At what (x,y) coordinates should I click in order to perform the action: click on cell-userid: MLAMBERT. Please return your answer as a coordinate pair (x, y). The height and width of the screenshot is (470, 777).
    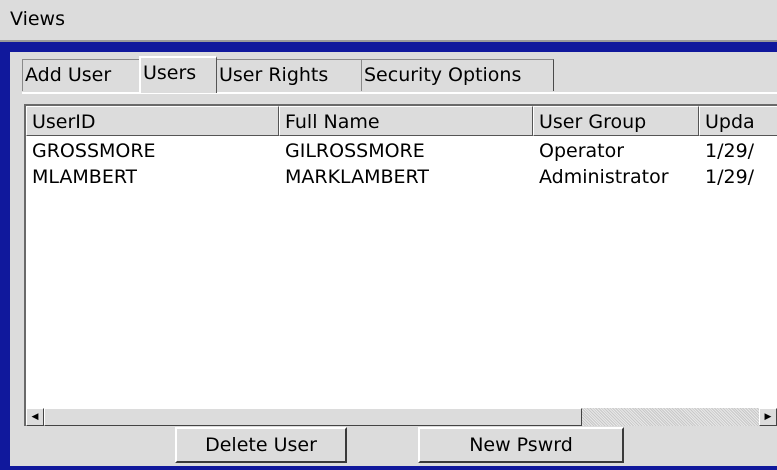
    Looking at the image, I should click on (85, 177).